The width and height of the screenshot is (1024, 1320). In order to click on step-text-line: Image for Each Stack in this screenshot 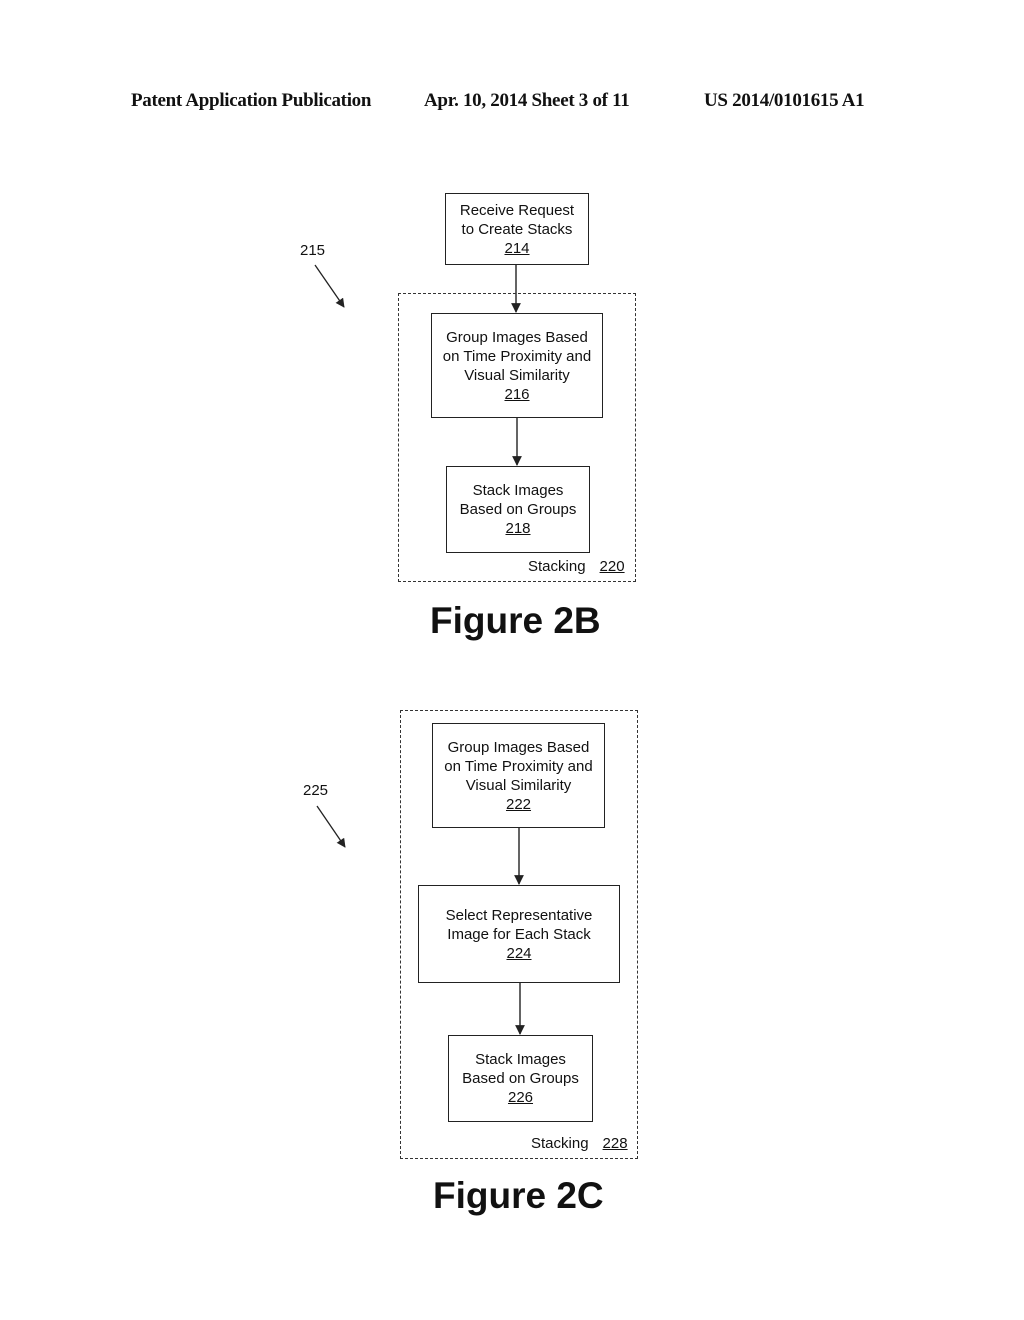, I will do `click(519, 934)`.